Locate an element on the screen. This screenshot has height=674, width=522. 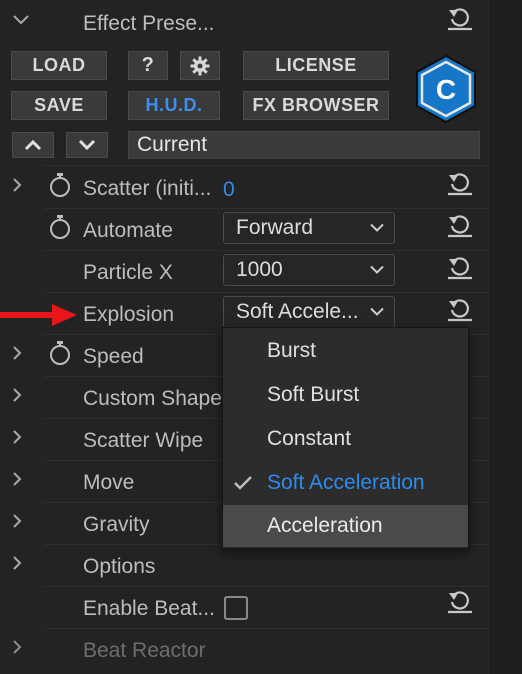
logo-letter: C is located at coordinates (446, 89).